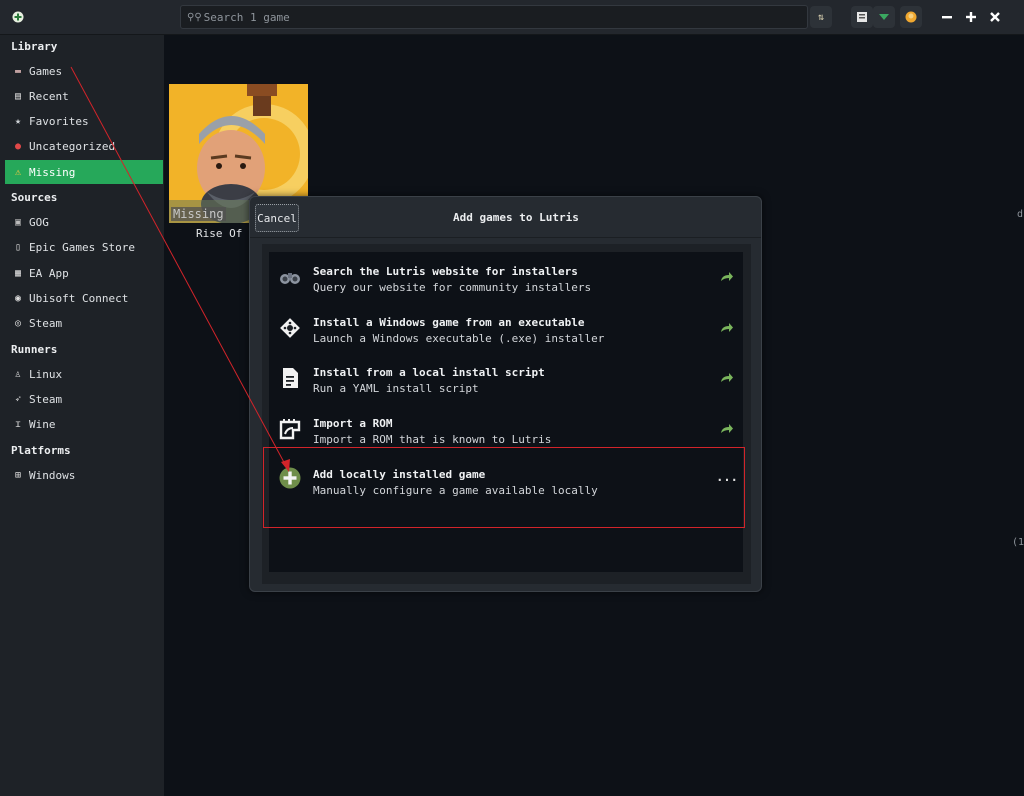  Describe the element at coordinates (180, 269) in the screenshot. I see `annotation-arrow` at that location.